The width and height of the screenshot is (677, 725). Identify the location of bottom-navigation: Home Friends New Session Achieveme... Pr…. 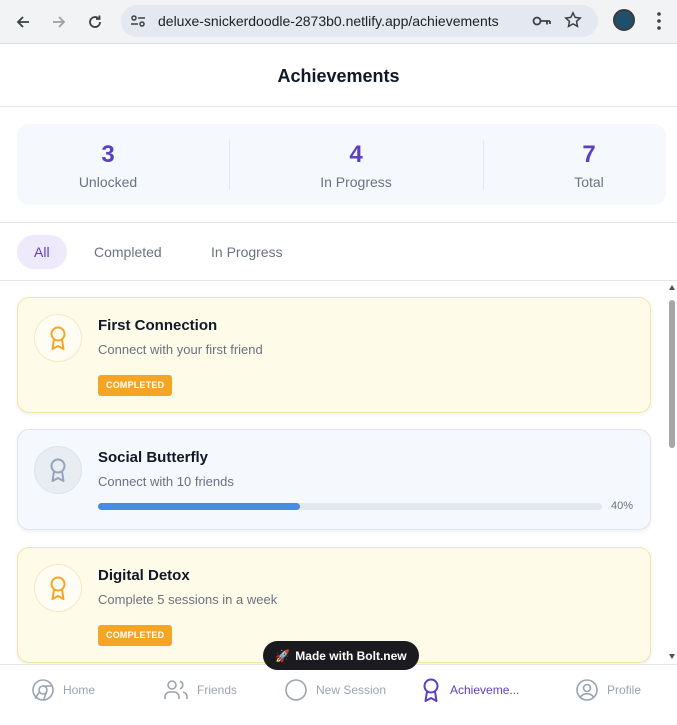
(338, 694).